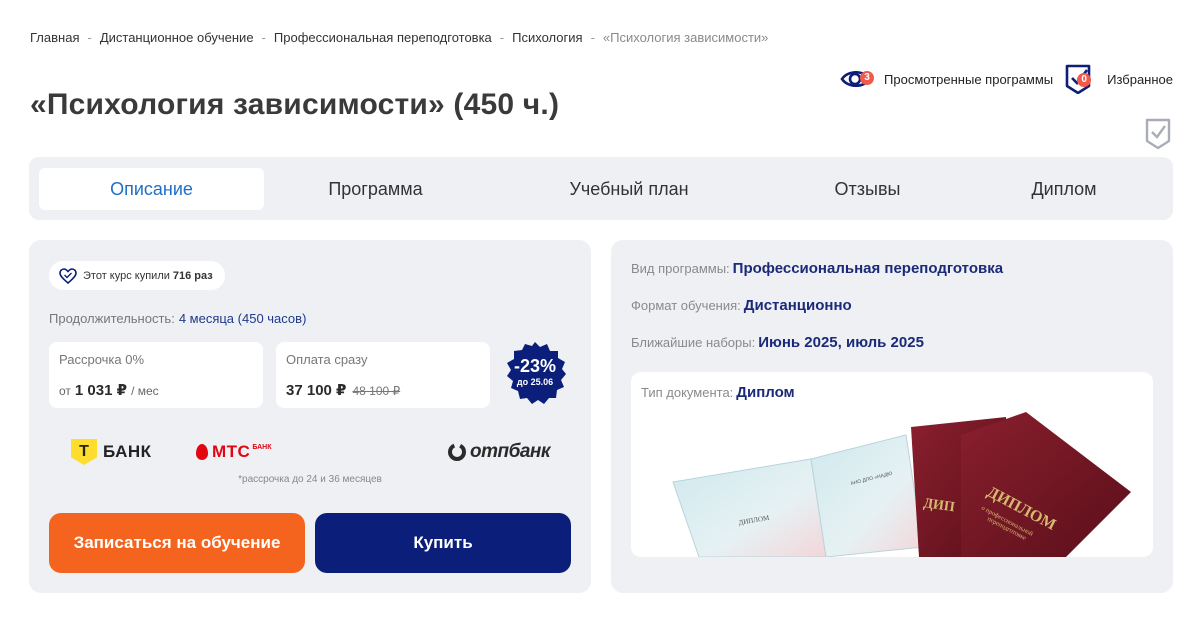  I want to click on breadcrumb-psychology: Психология, so click(547, 37).